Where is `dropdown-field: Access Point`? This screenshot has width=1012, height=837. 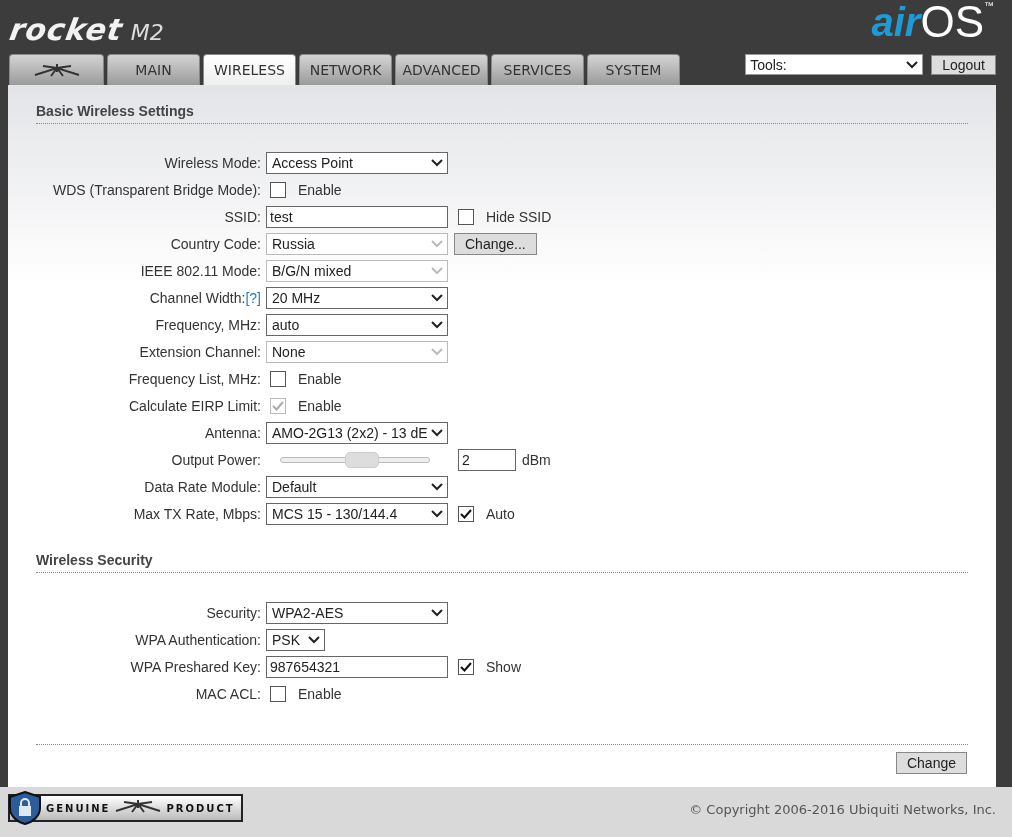 dropdown-field: Access Point is located at coordinates (357, 162).